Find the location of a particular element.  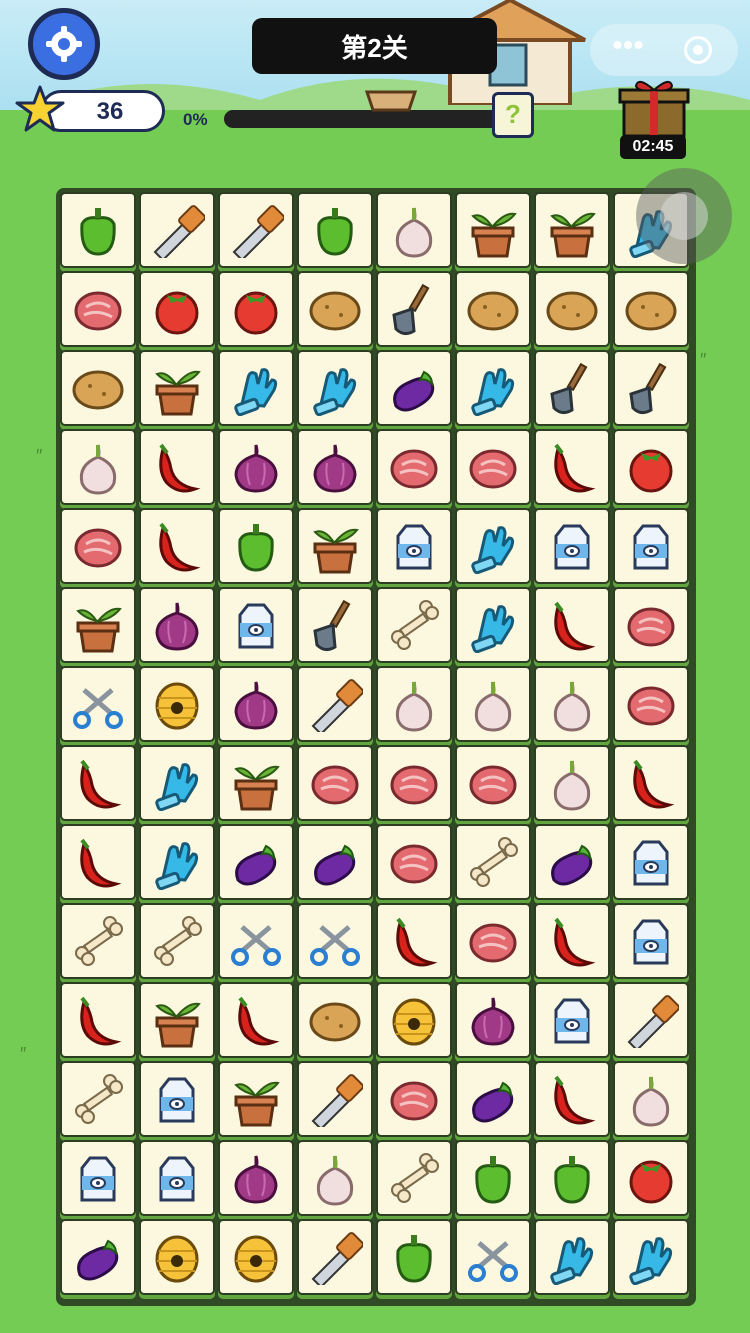

floating-assist-button is located at coordinates (684, 216).